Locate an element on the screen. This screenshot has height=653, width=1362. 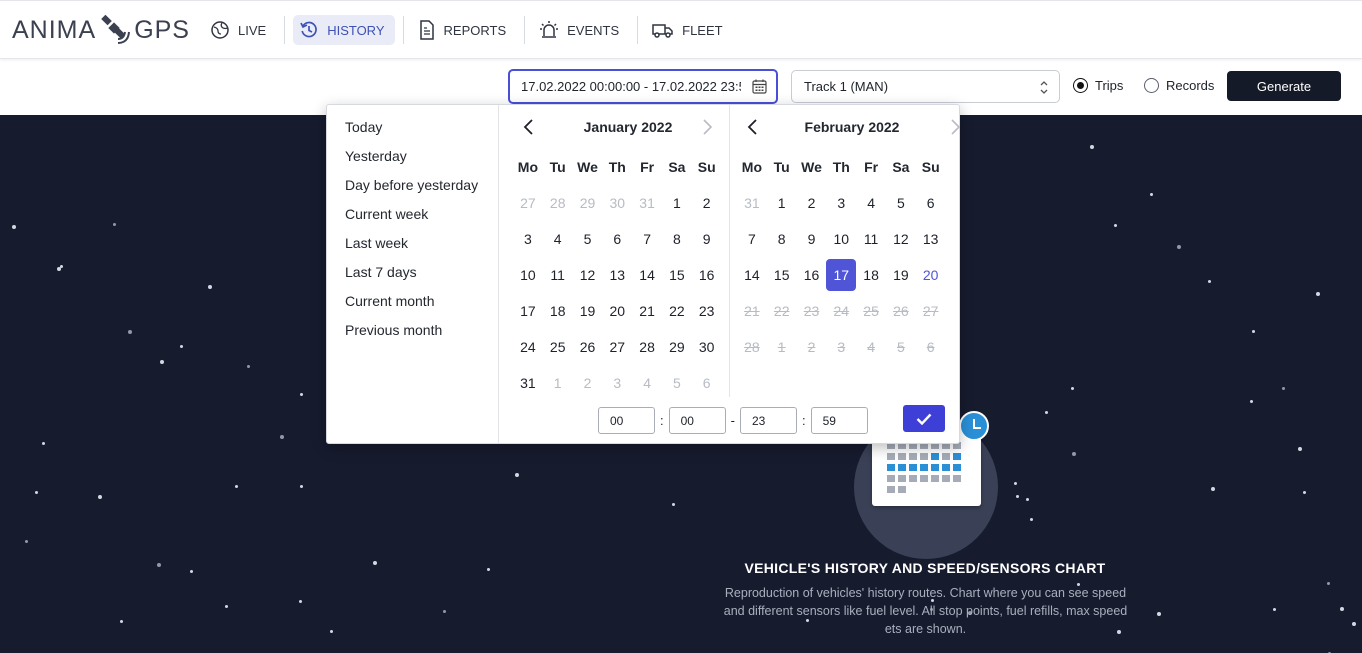
calendar-day: 23 is located at coordinates (707, 311).